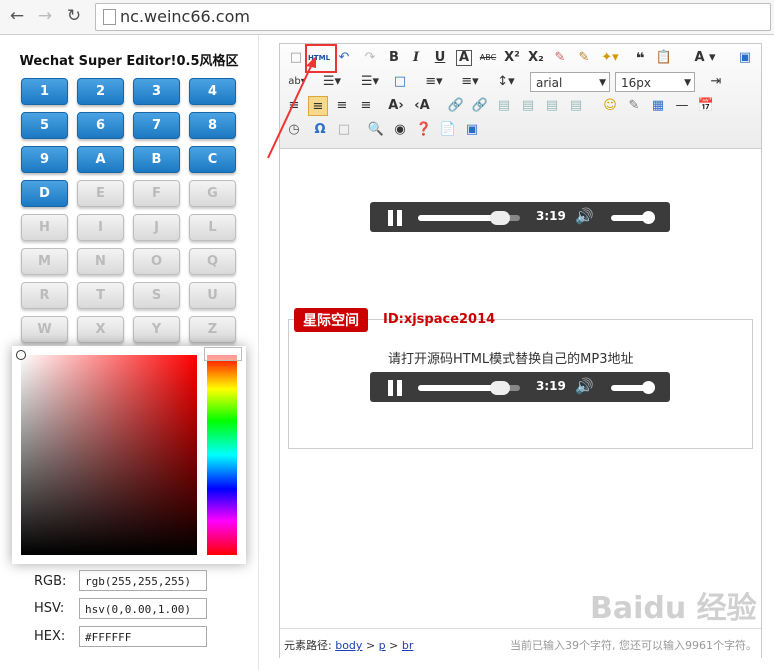 Image resolution: width=774 pixels, height=670 pixels. What do you see at coordinates (156, 295) in the screenshot?
I see `style-key-s: S` at bounding box center [156, 295].